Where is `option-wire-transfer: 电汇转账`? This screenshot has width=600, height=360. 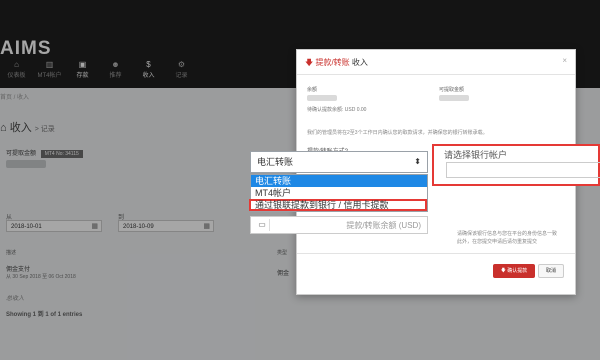 option-wire-transfer: 电汇转账 is located at coordinates (339, 181).